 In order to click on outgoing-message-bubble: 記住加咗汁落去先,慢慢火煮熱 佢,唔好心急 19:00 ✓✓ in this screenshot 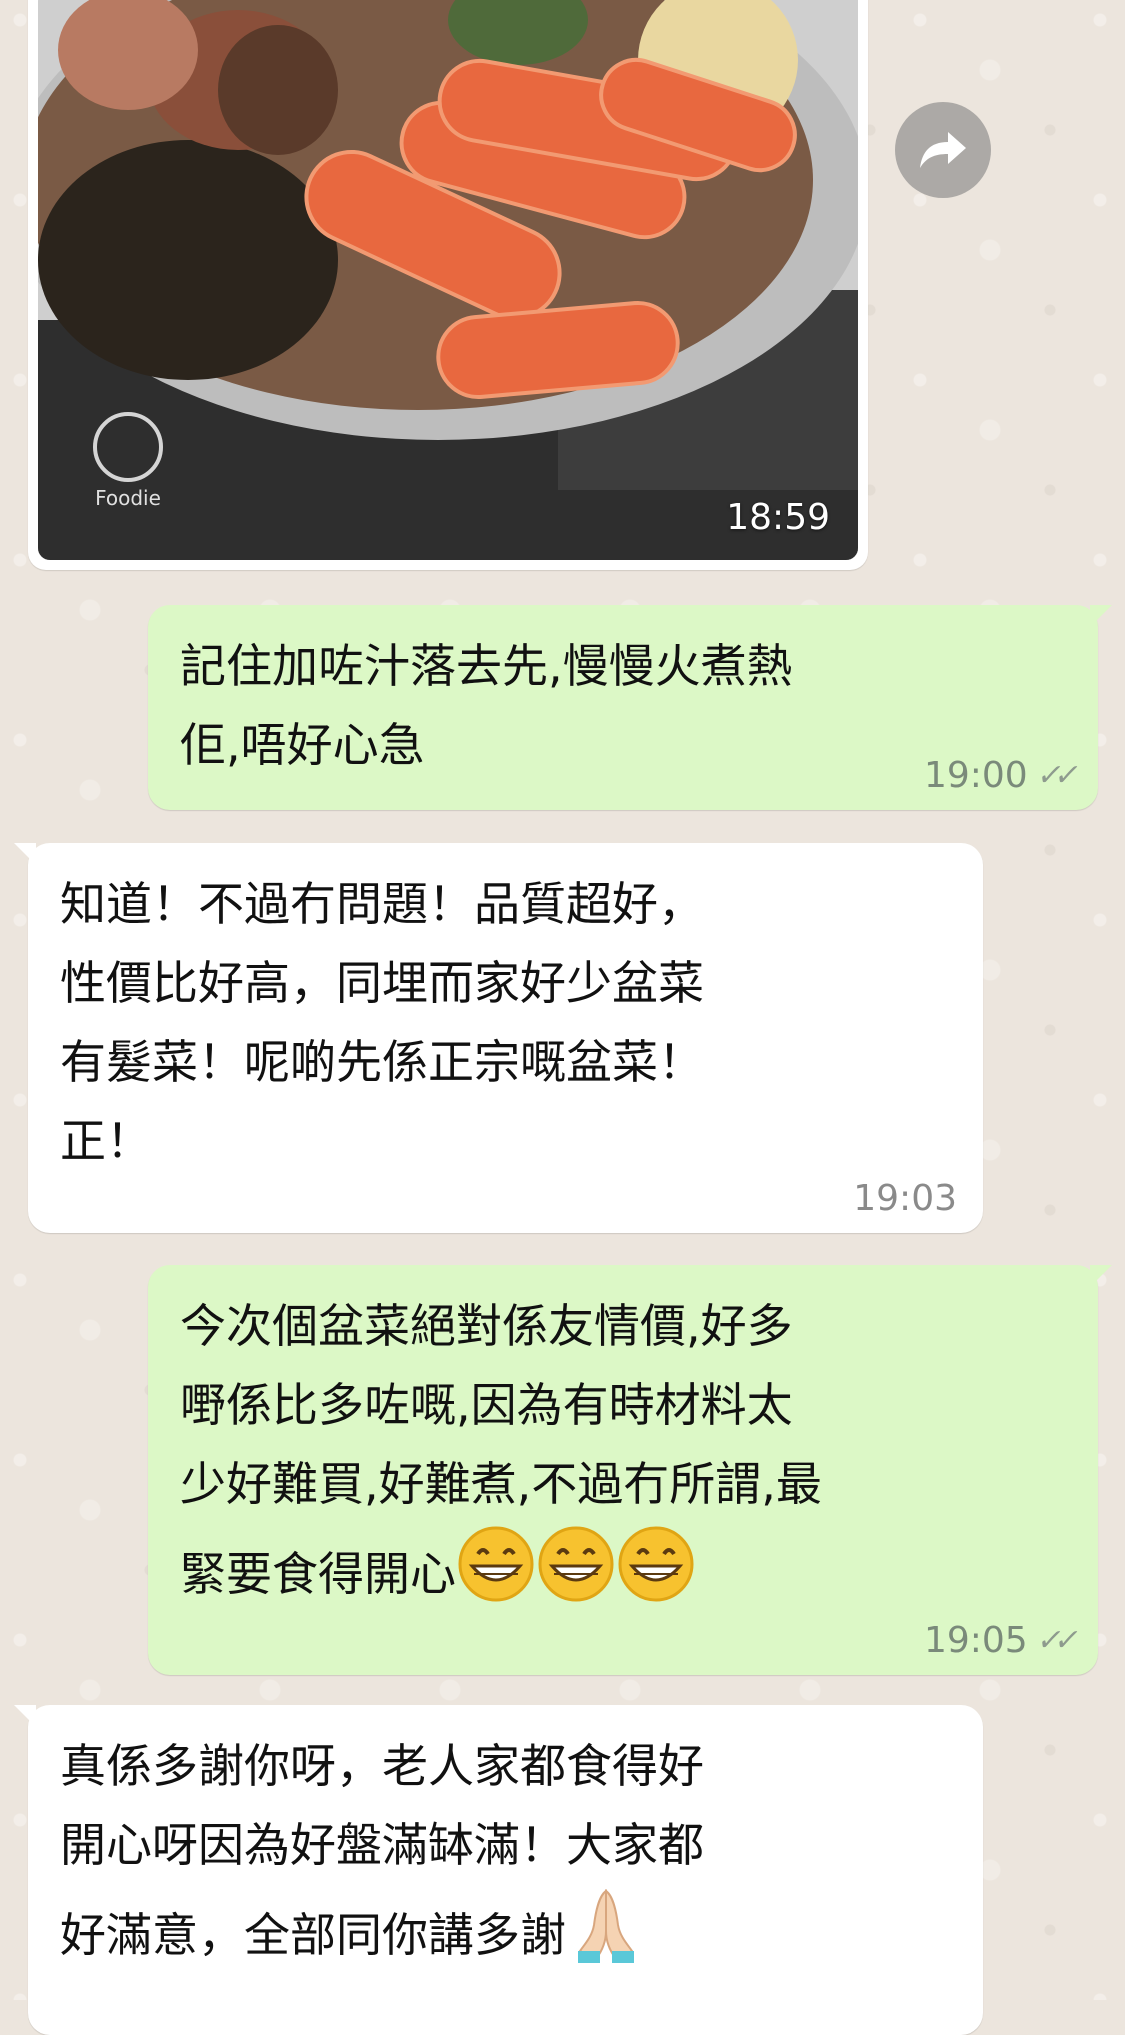, I will do `click(630, 707)`.